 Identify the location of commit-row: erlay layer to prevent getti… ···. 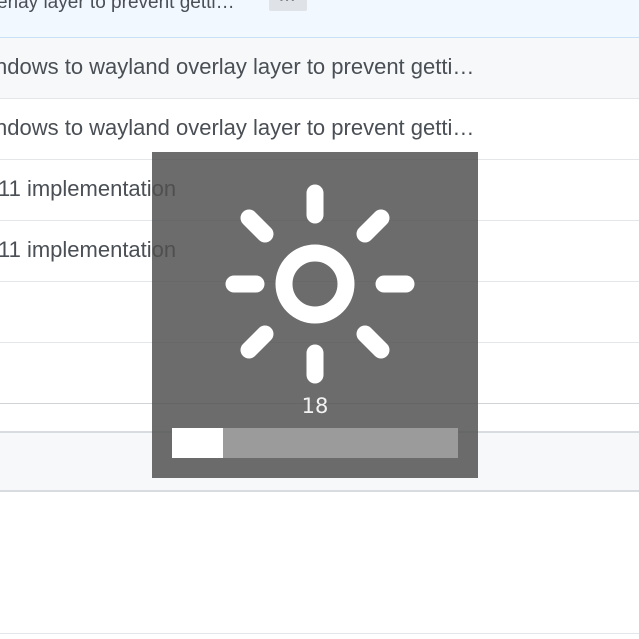
(319, 19).